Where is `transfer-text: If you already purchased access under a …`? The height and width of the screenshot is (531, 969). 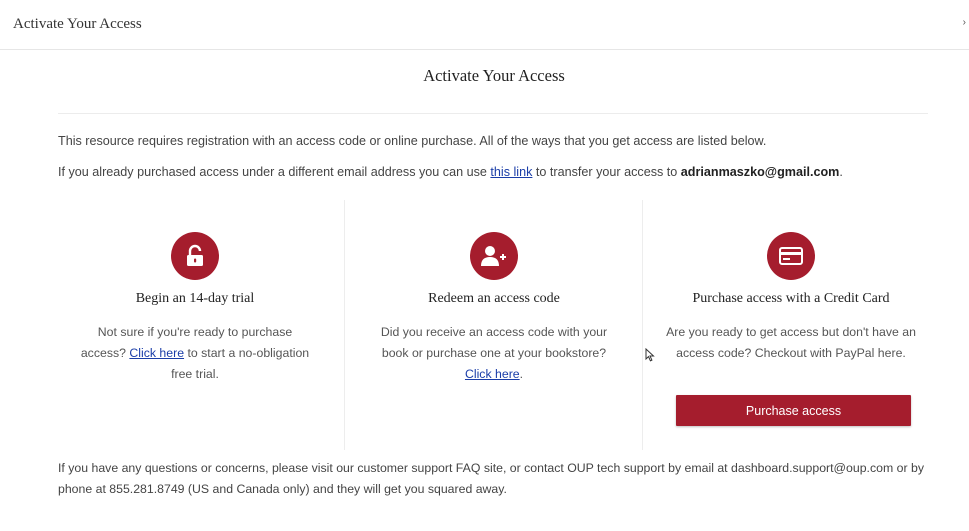 transfer-text: If you already purchased access under a … is located at coordinates (450, 172).